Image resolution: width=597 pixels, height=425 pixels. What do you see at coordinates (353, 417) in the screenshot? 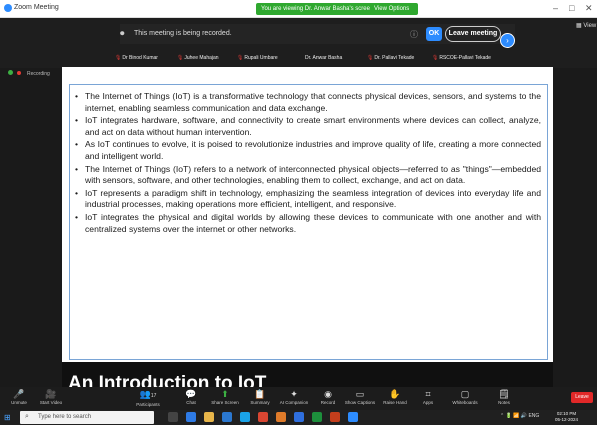
I see `zoom-taskbar-icon` at bounding box center [353, 417].